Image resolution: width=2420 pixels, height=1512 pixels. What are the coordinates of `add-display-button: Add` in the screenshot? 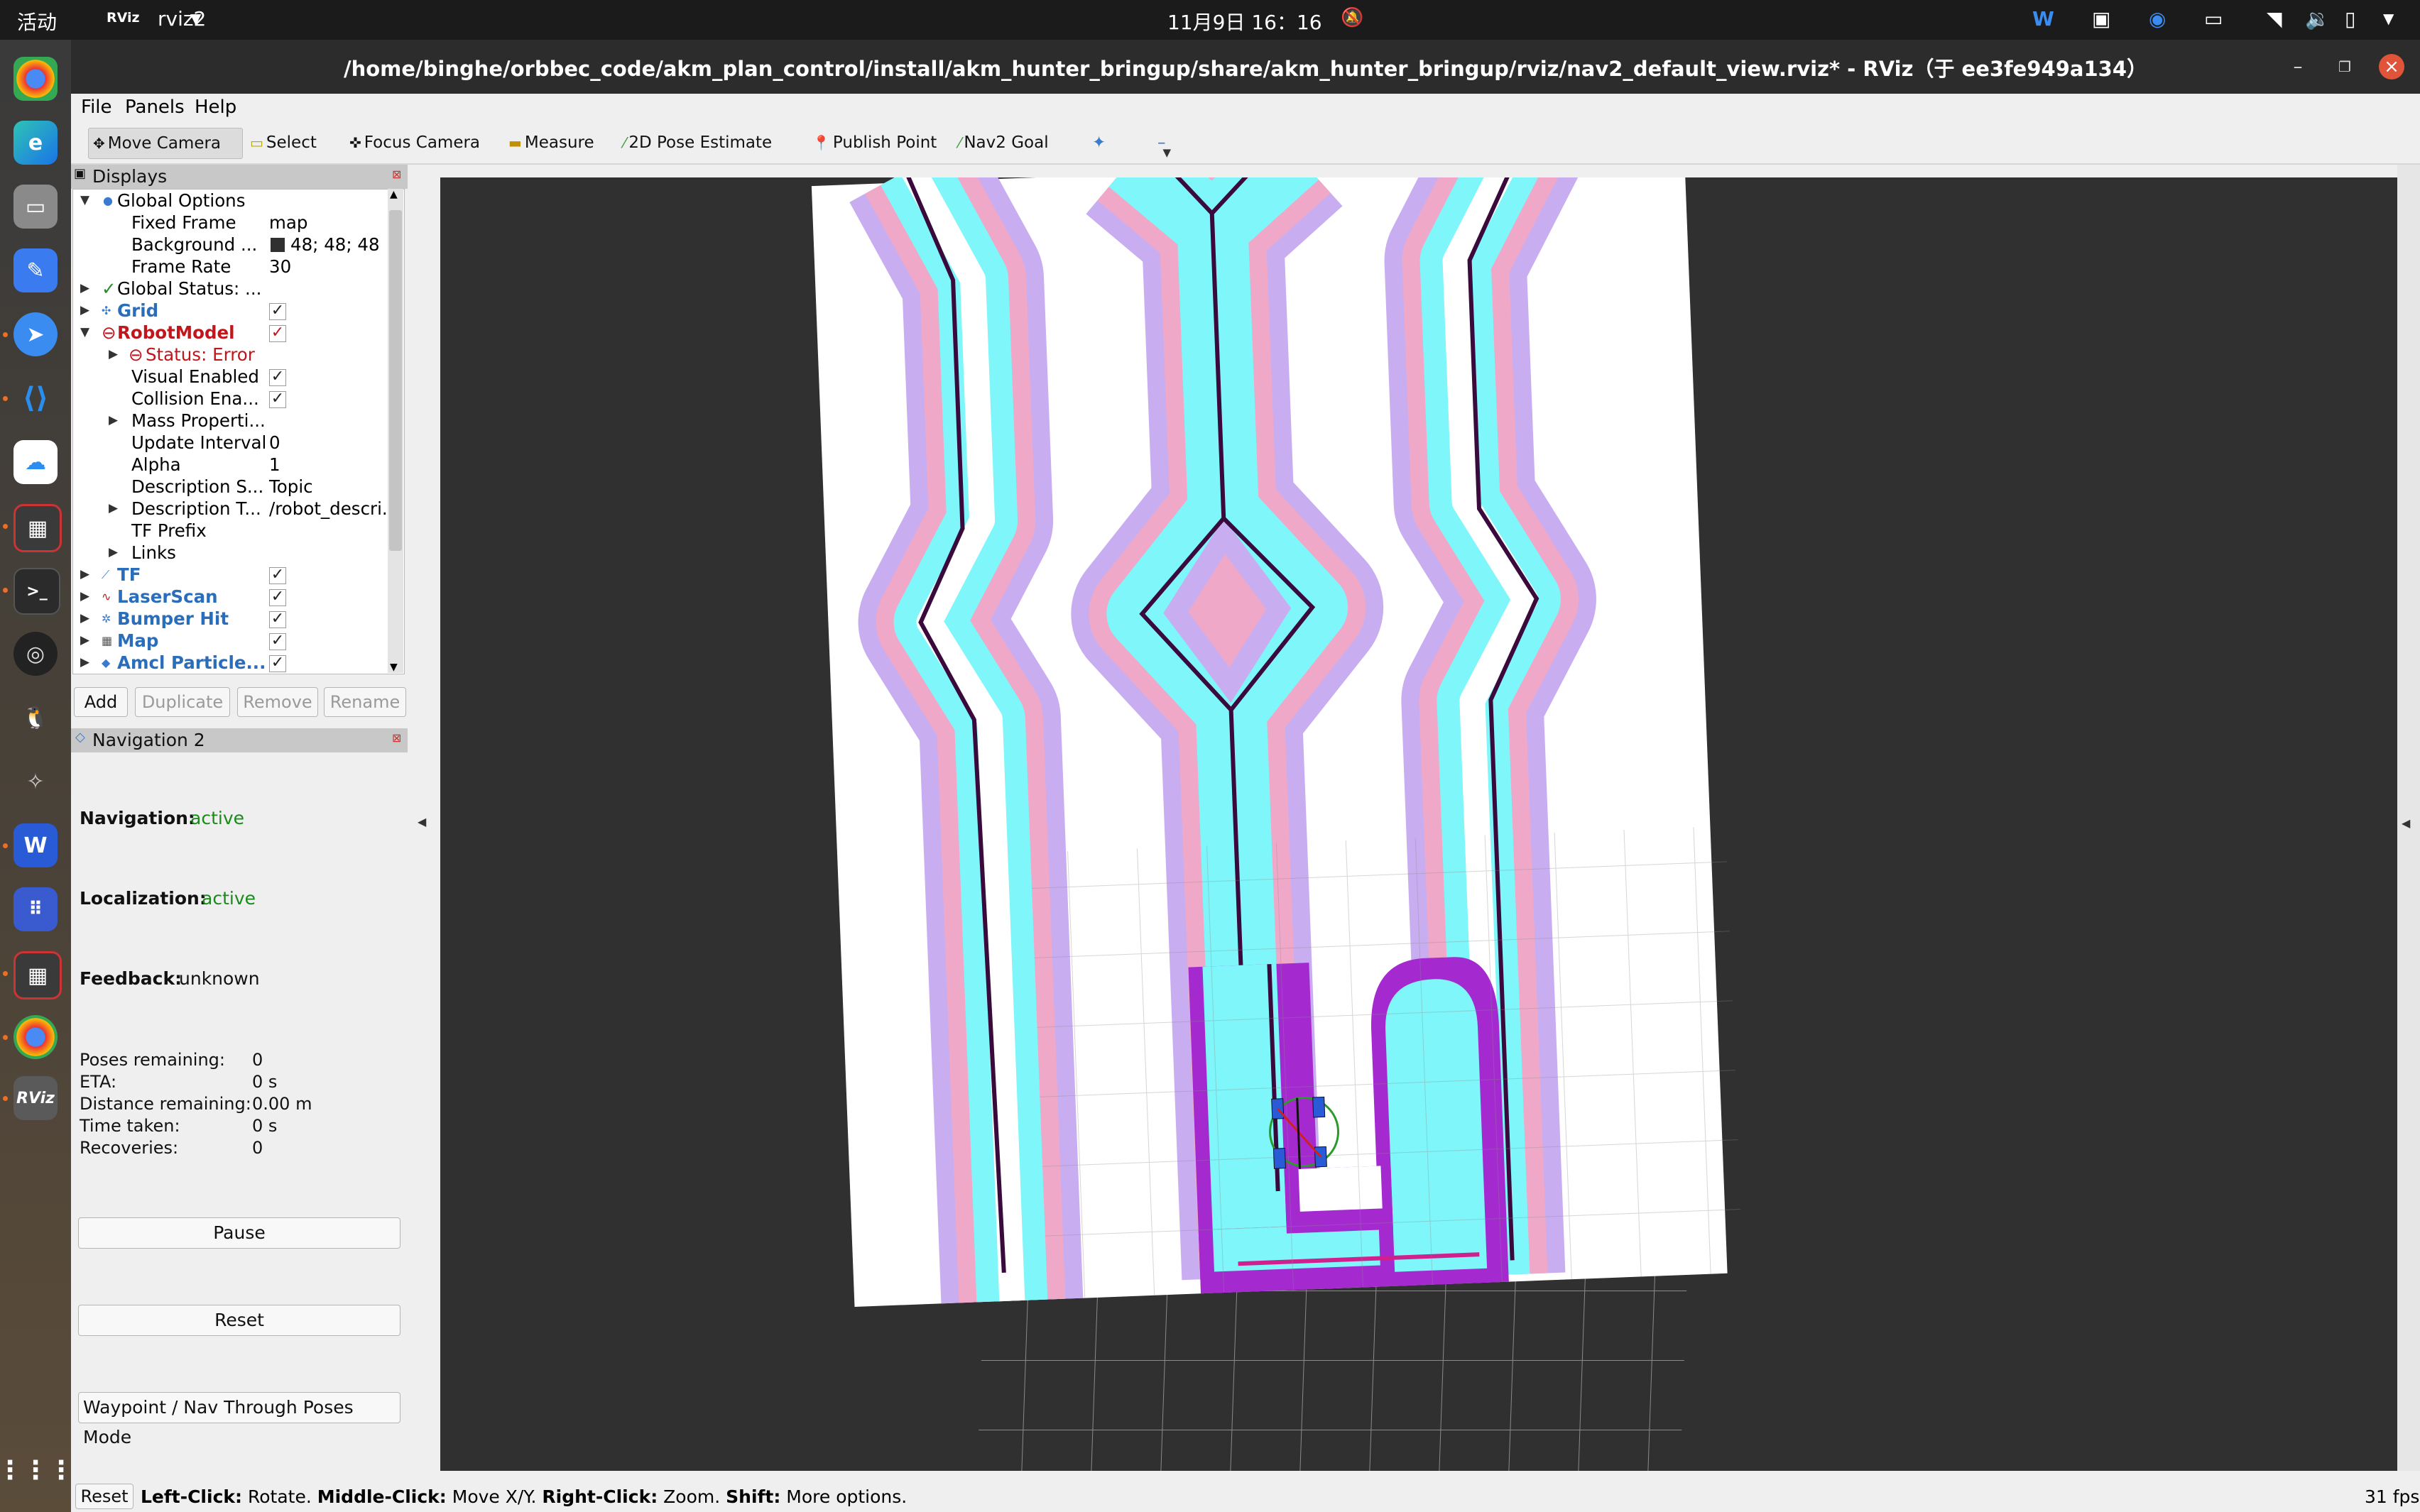 It's located at (101, 702).